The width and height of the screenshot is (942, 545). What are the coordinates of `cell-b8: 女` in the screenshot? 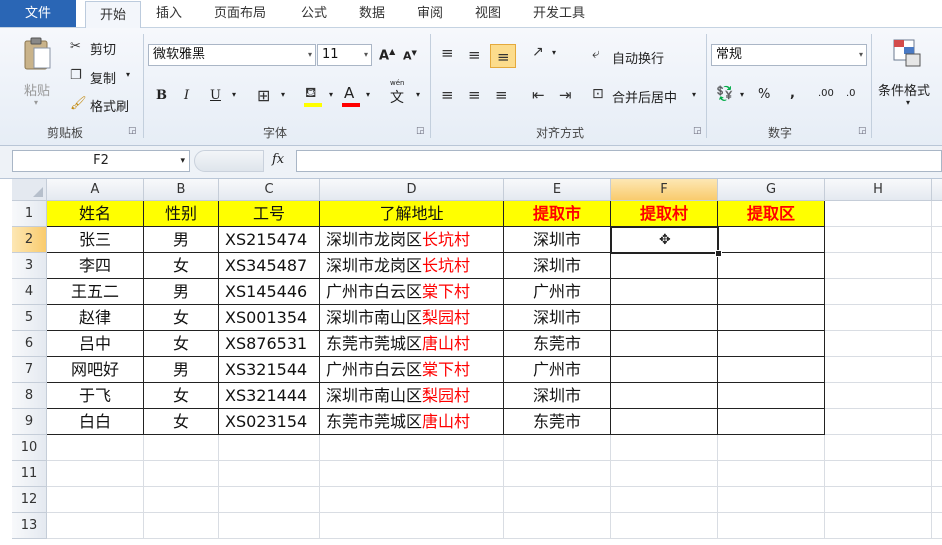 It's located at (181, 396).